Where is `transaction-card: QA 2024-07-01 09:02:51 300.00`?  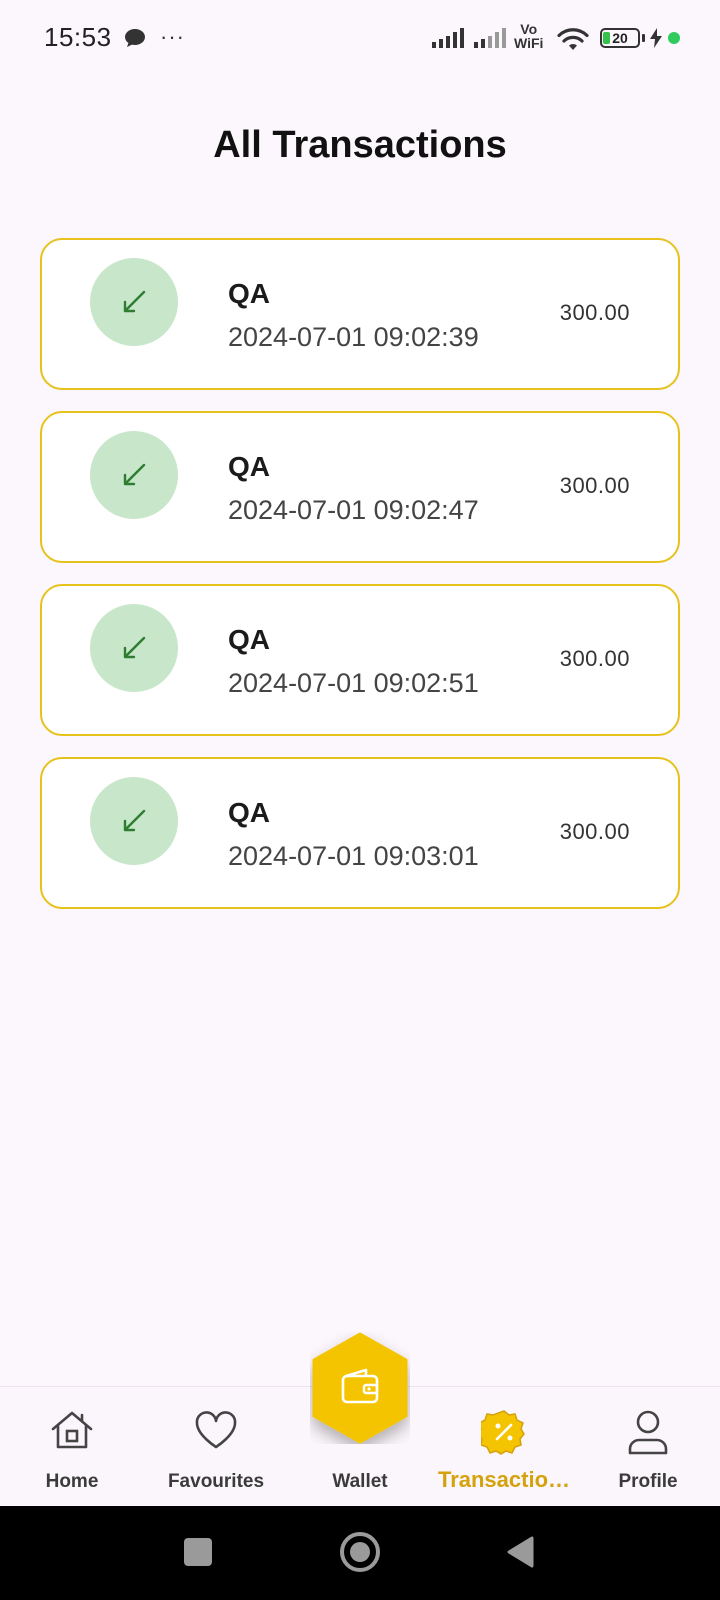 transaction-card: QA 2024-07-01 09:02:51 300.00 is located at coordinates (360, 660).